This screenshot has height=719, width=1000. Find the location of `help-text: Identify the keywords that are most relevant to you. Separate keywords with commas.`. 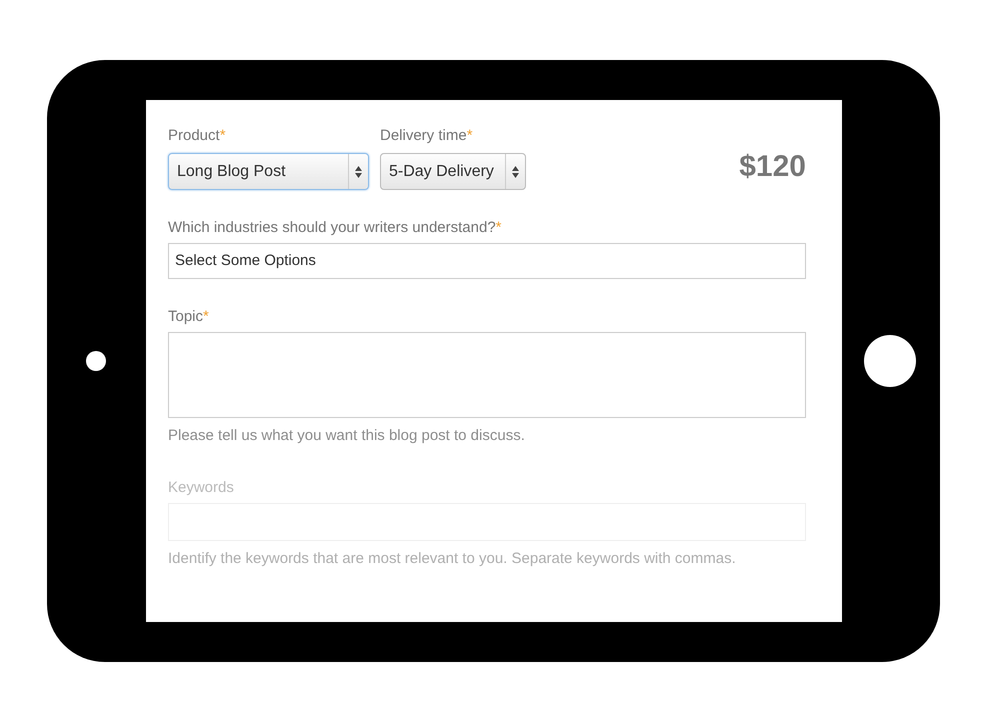

help-text: Identify the keywords that are most relevant to you. Separate keywords with commas. is located at coordinates (452, 559).